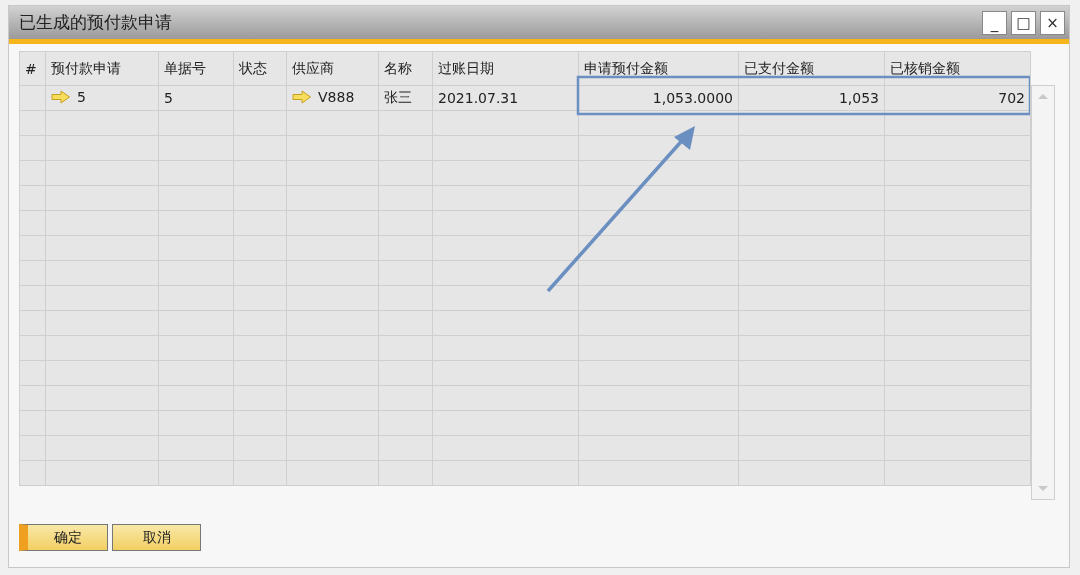  I want to click on column-header: 已核销金额, so click(957, 68).